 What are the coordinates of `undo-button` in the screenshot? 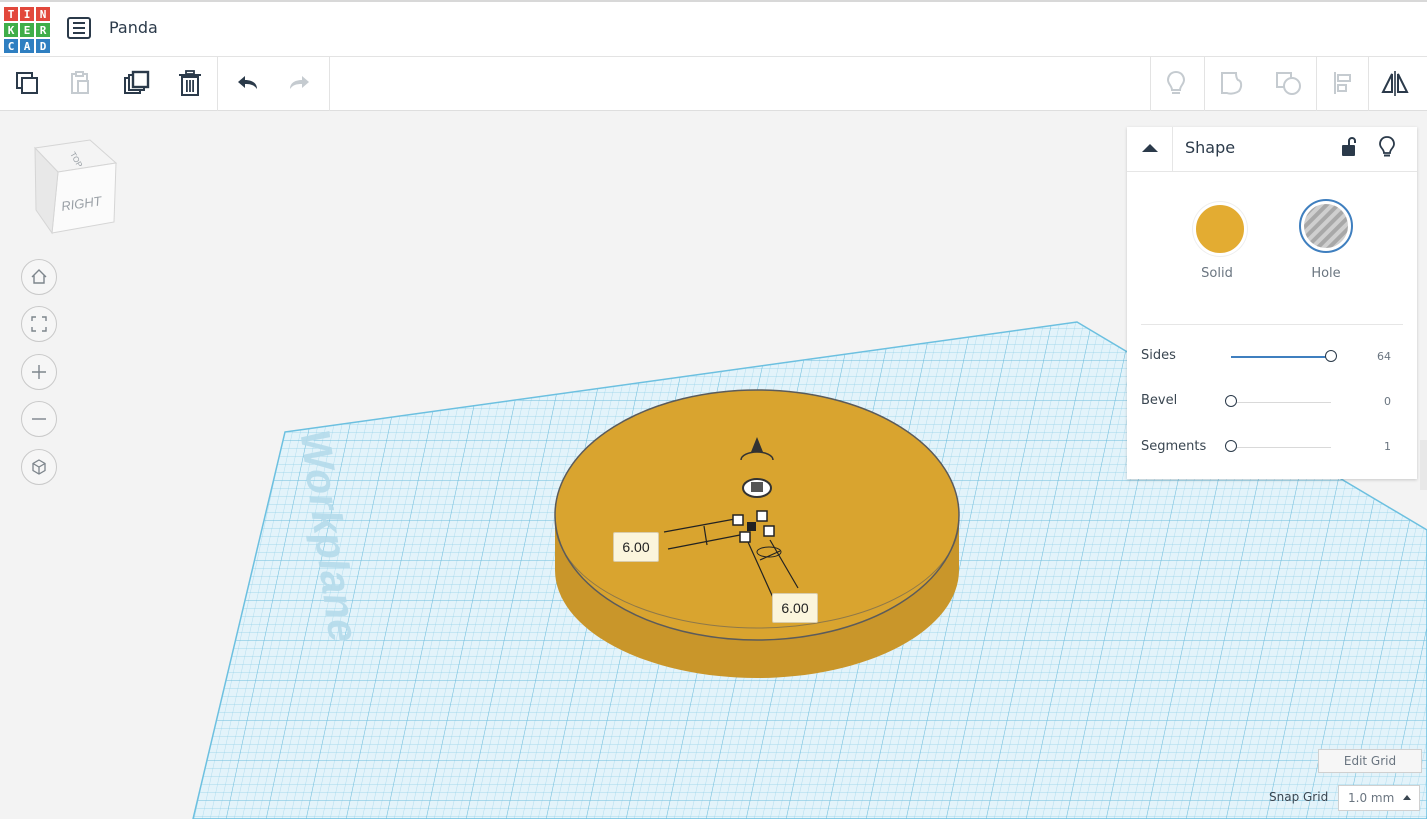 It's located at (247, 83).